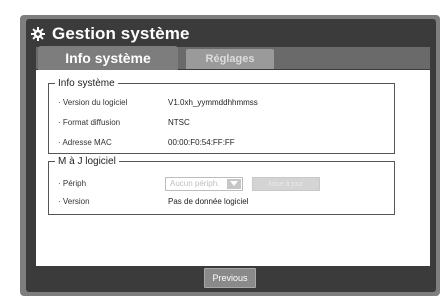  I want to click on info-systeme-legend: Info système, so click(86, 83).